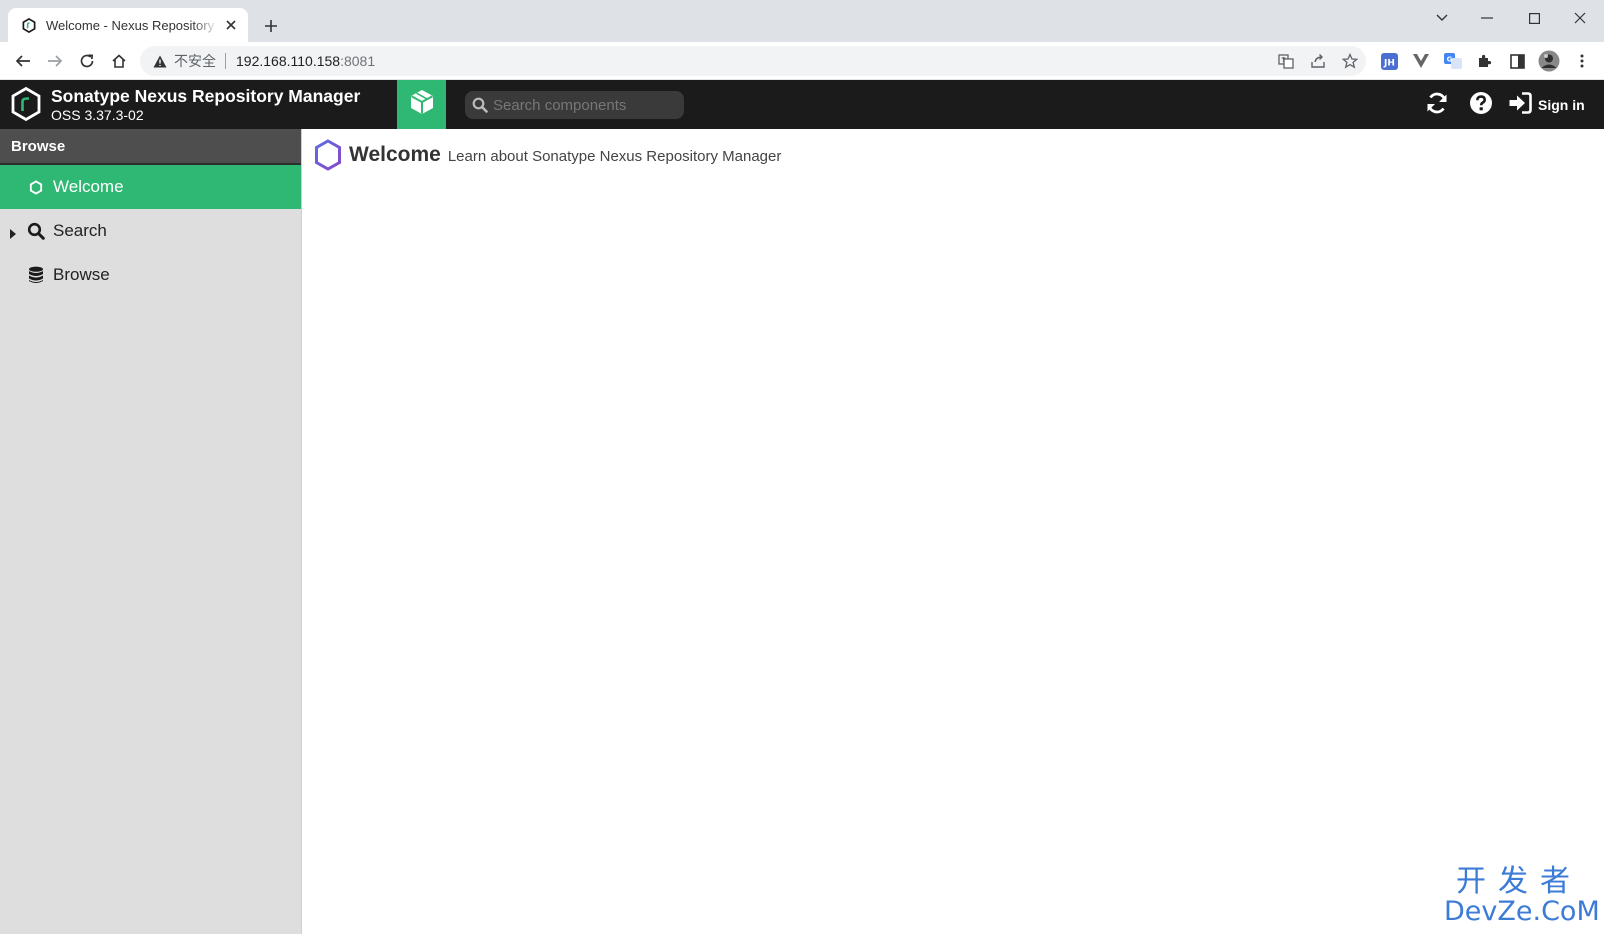 This screenshot has width=1604, height=934. Describe the element at coordinates (14, 232) in the screenshot. I see `expand-caret-icon` at that location.